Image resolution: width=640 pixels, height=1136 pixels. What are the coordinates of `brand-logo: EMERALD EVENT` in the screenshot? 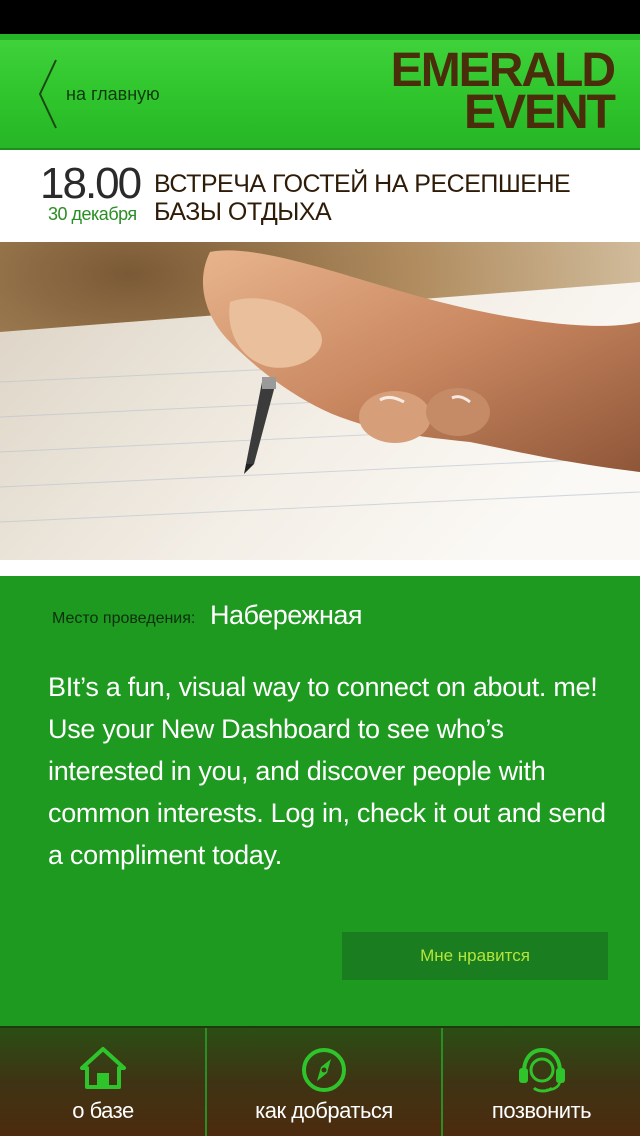 It's located at (485, 93).